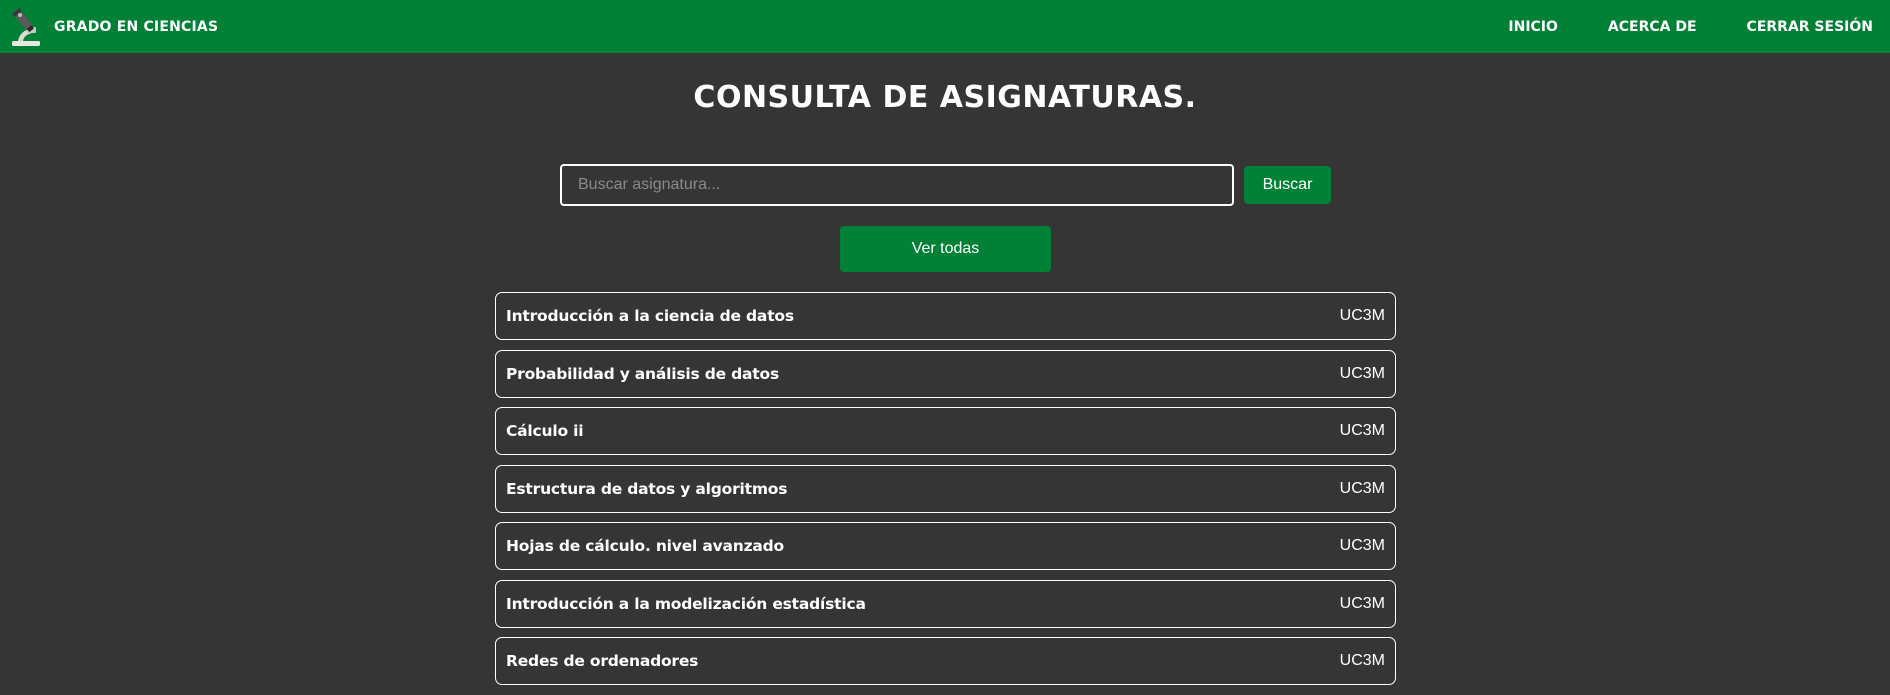  What do you see at coordinates (647, 488) in the screenshot?
I see `course-name: Estructura de datos y algoritmos` at bounding box center [647, 488].